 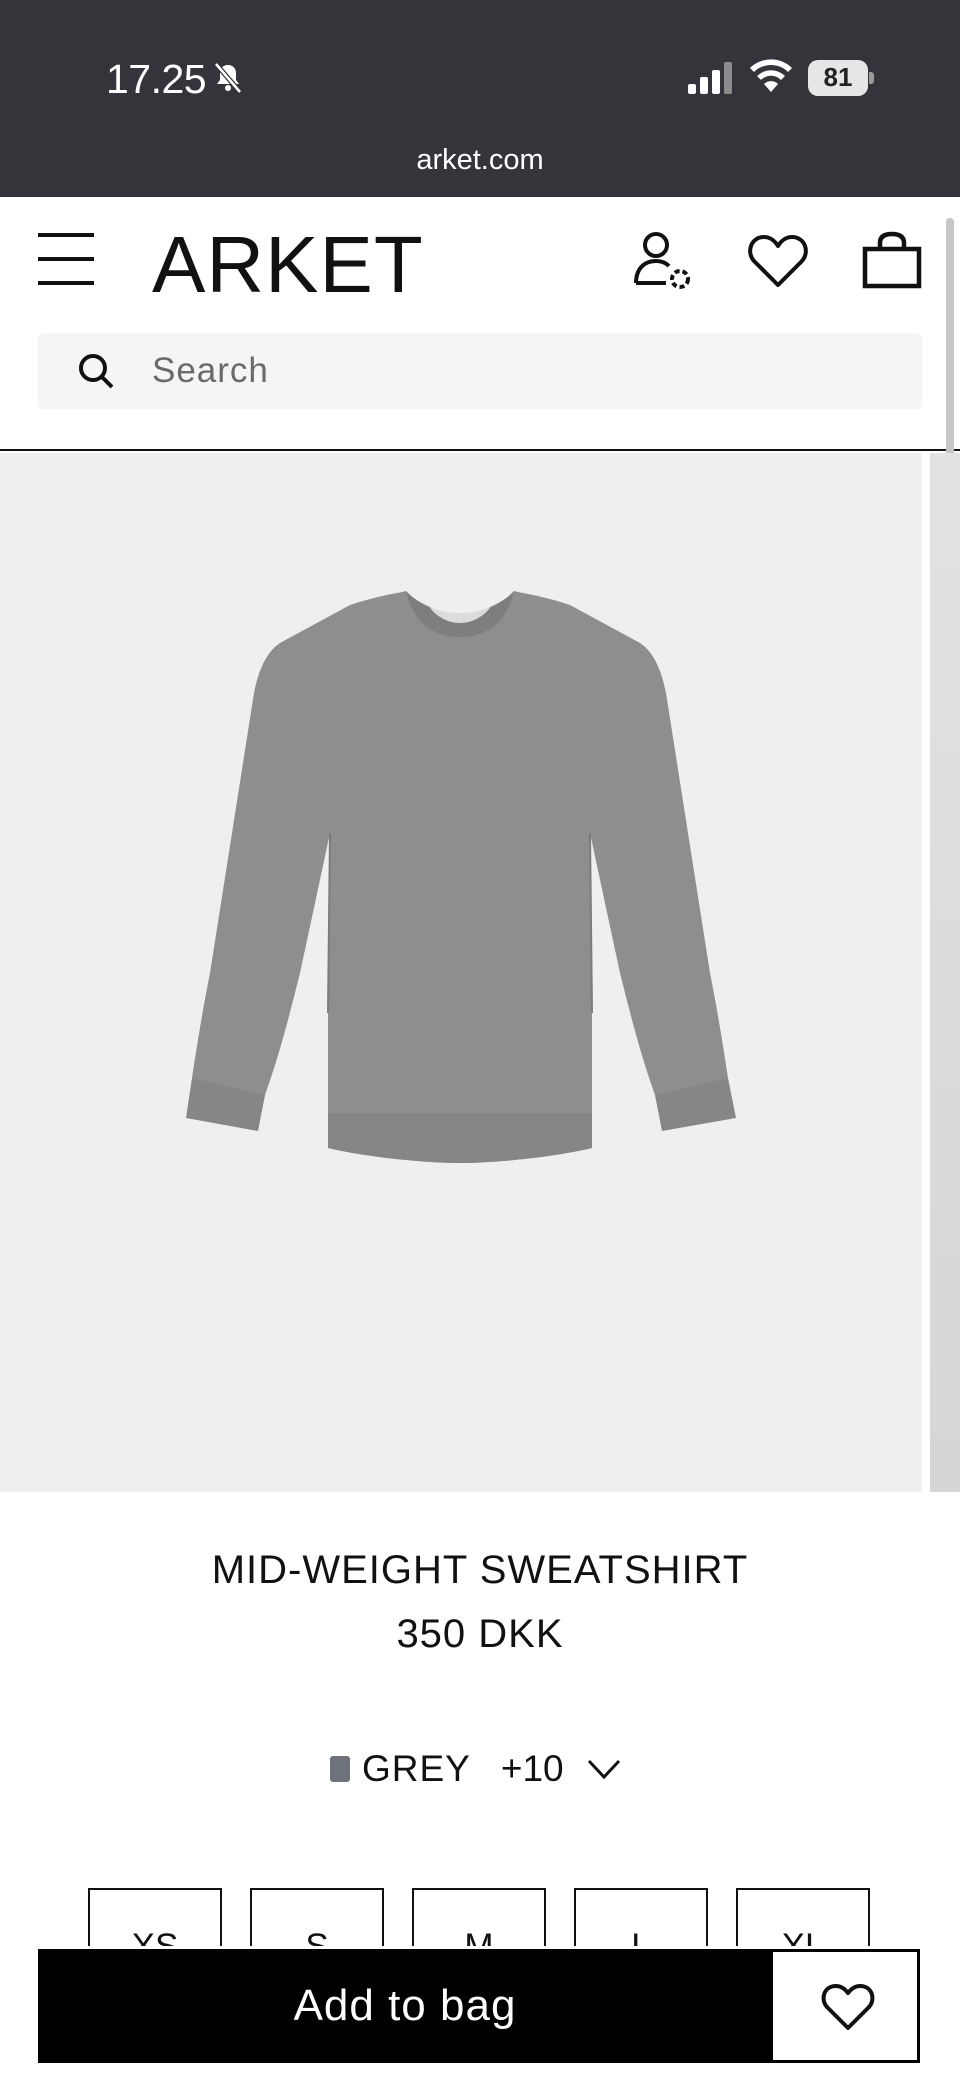 I want to click on battery-level: 81, so click(x=838, y=77).